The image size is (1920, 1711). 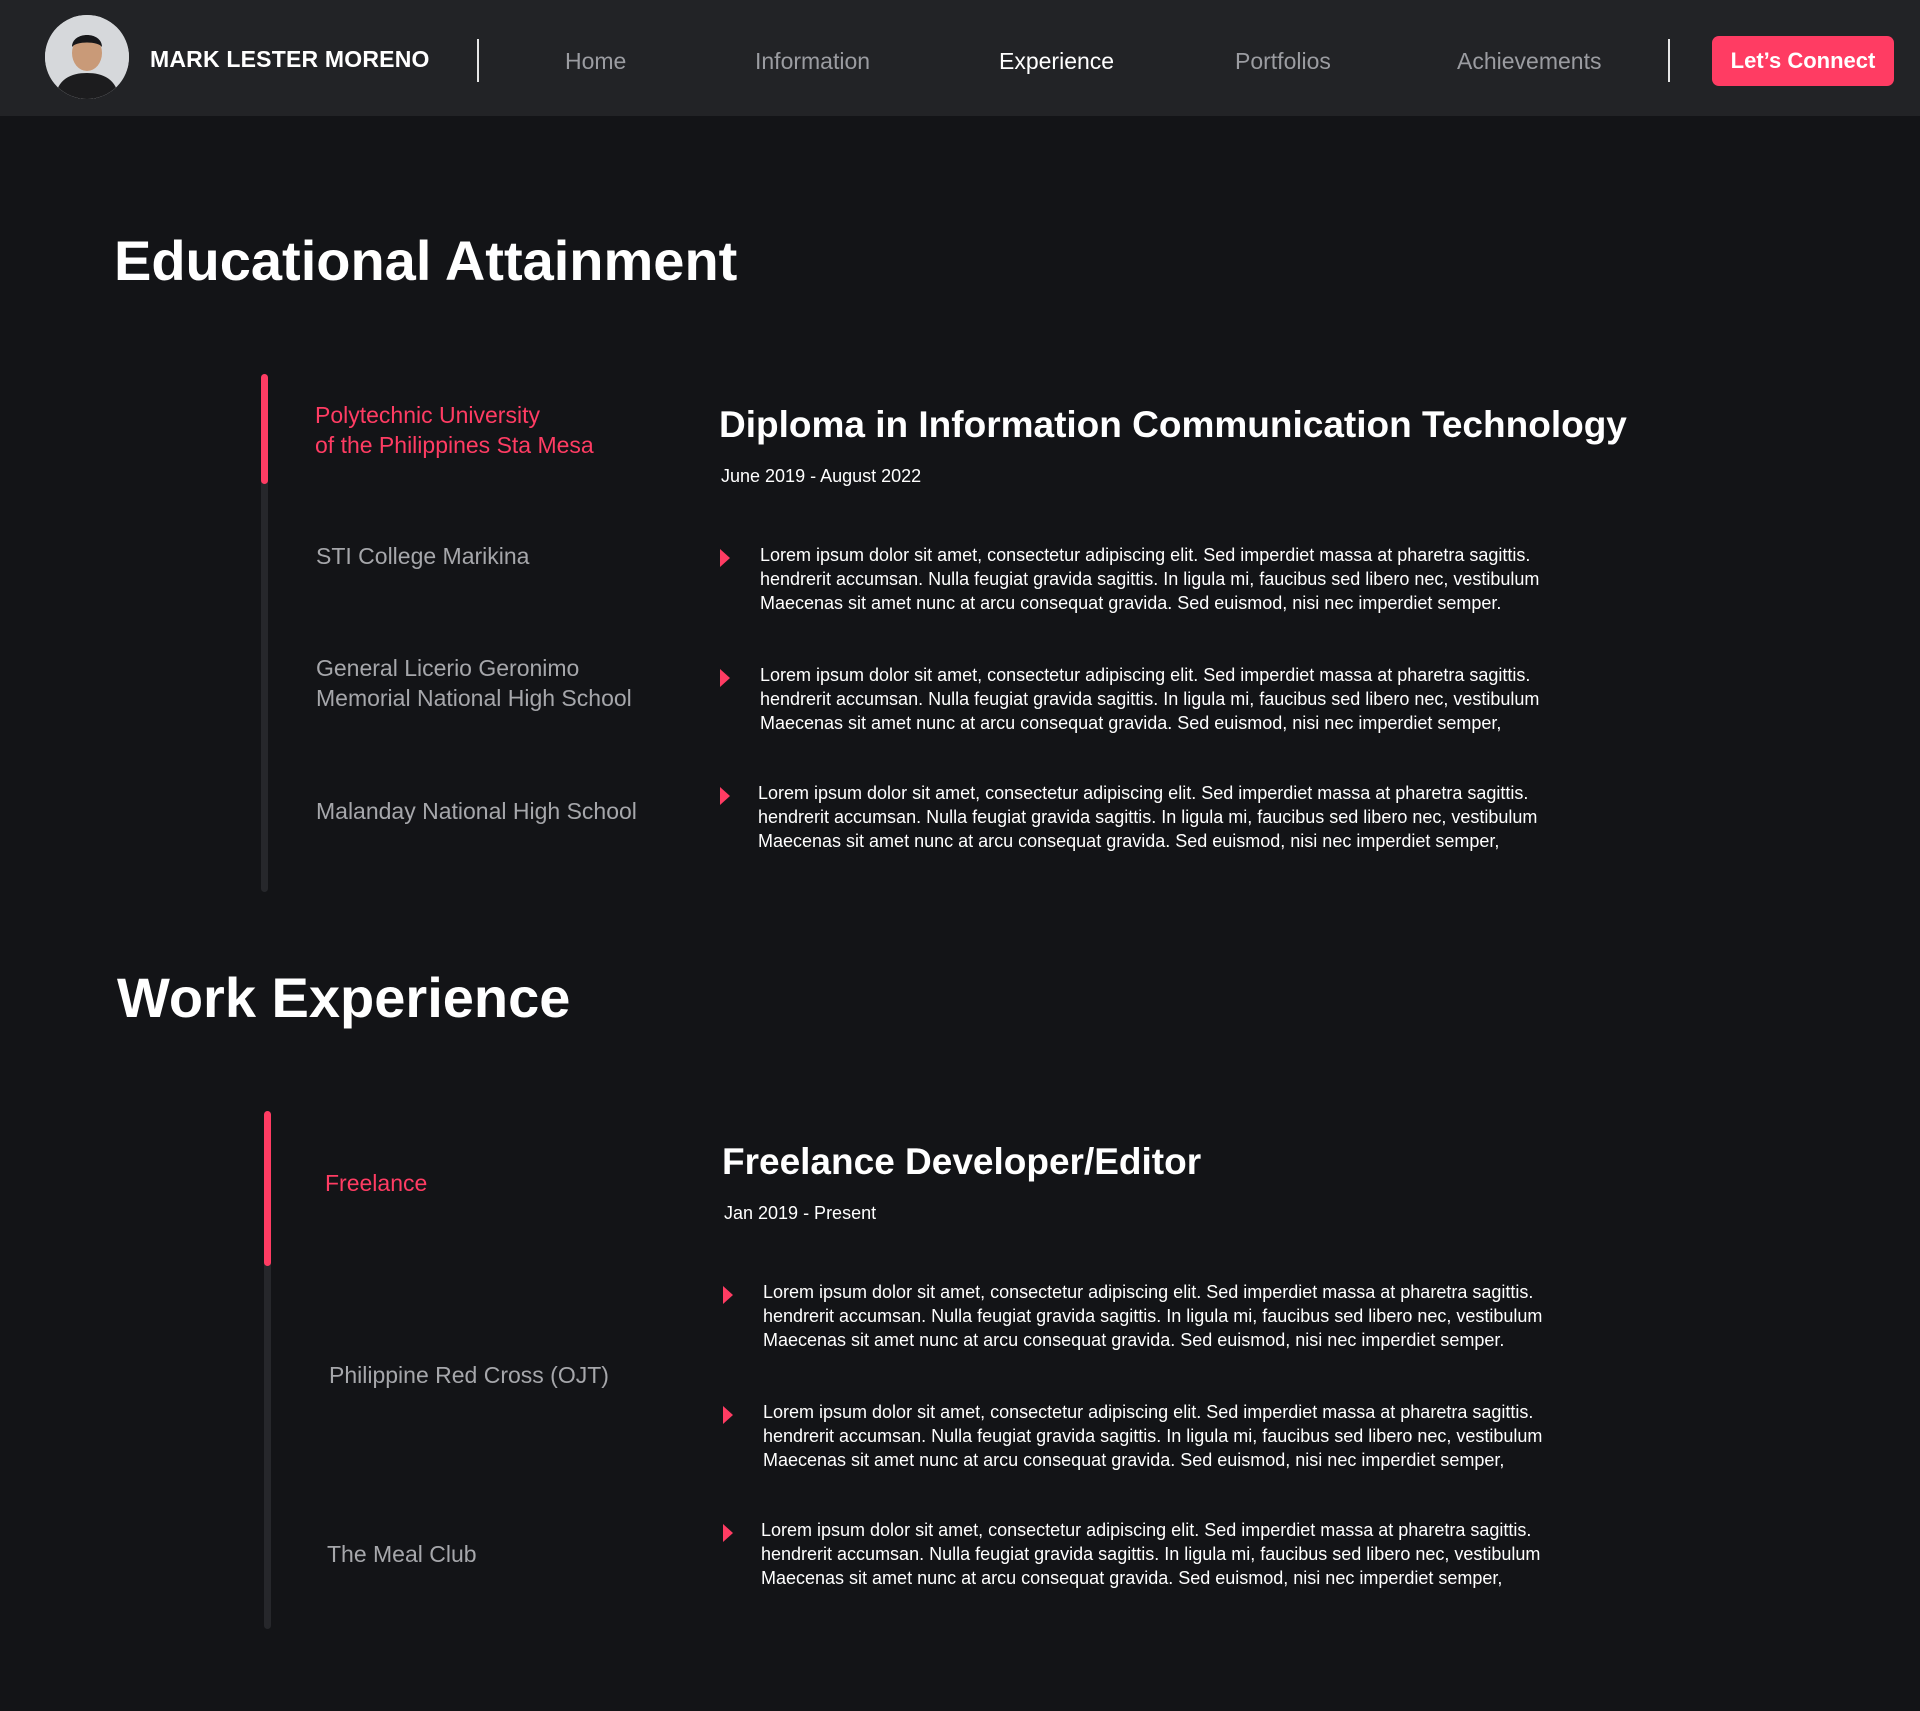 I want to click on work-detail-title: Freelance Developer/Editor, so click(x=962, y=1161).